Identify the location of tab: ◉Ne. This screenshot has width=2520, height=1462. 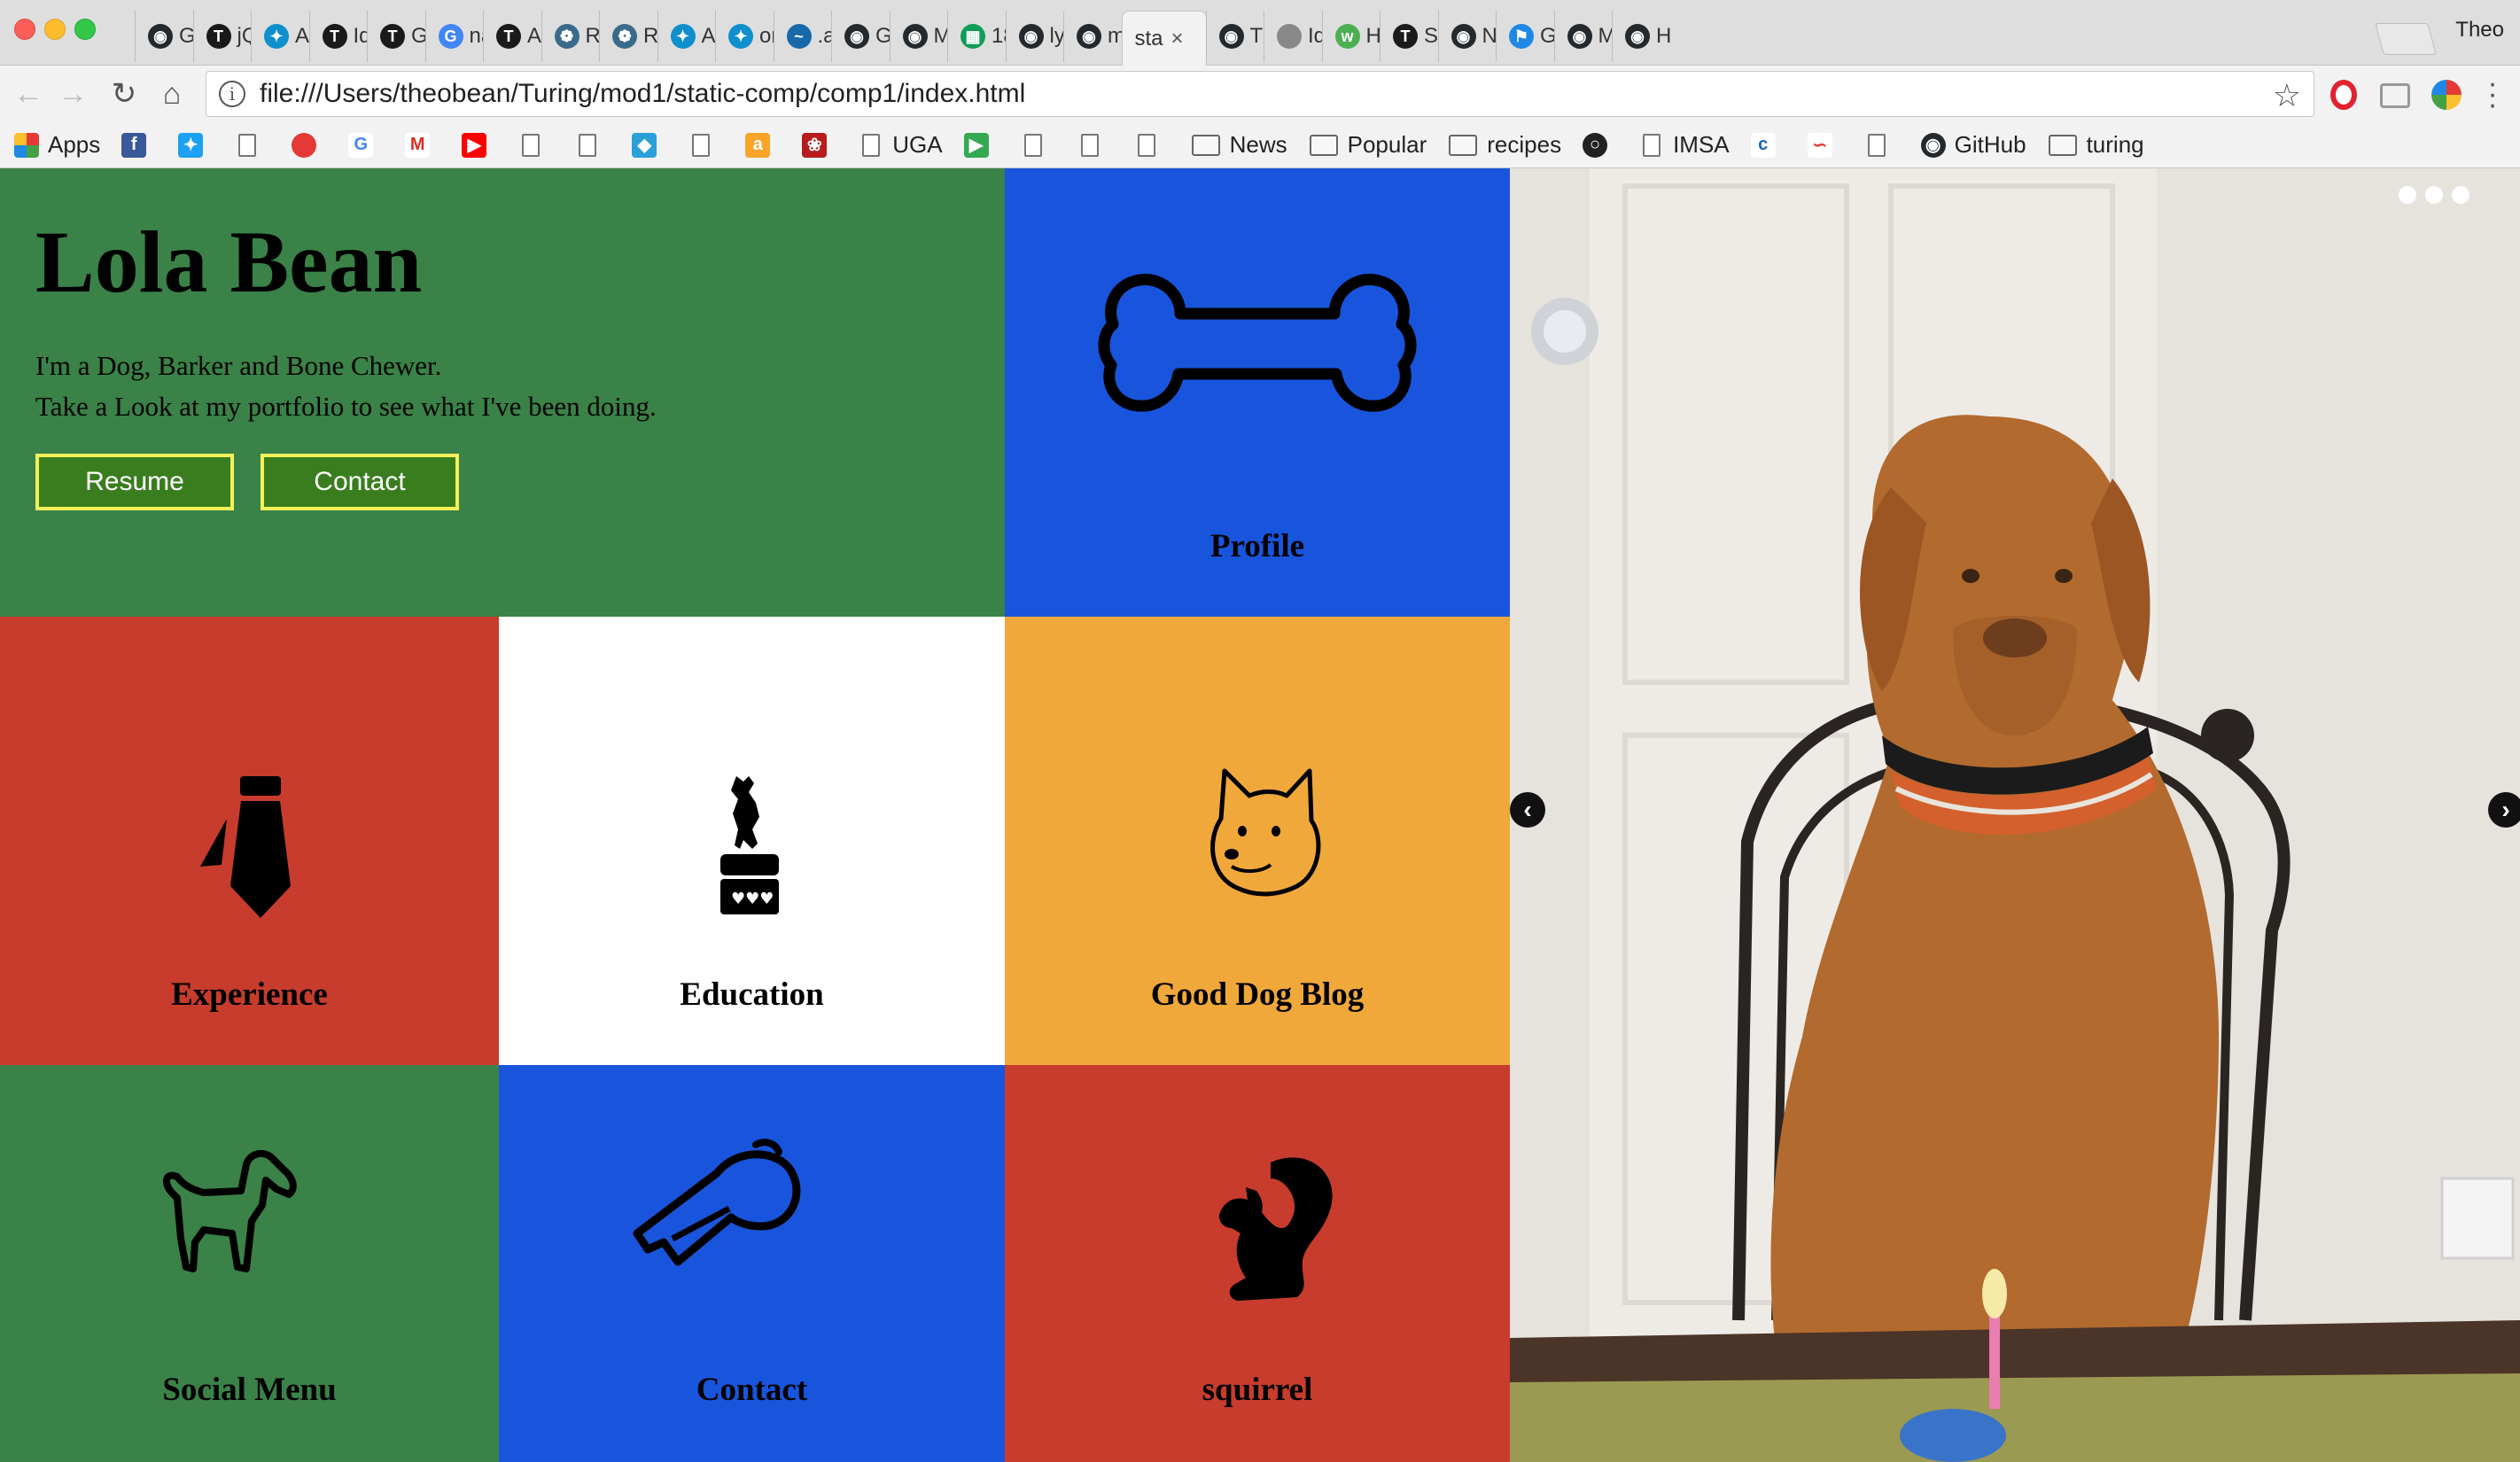
(1467, 36).